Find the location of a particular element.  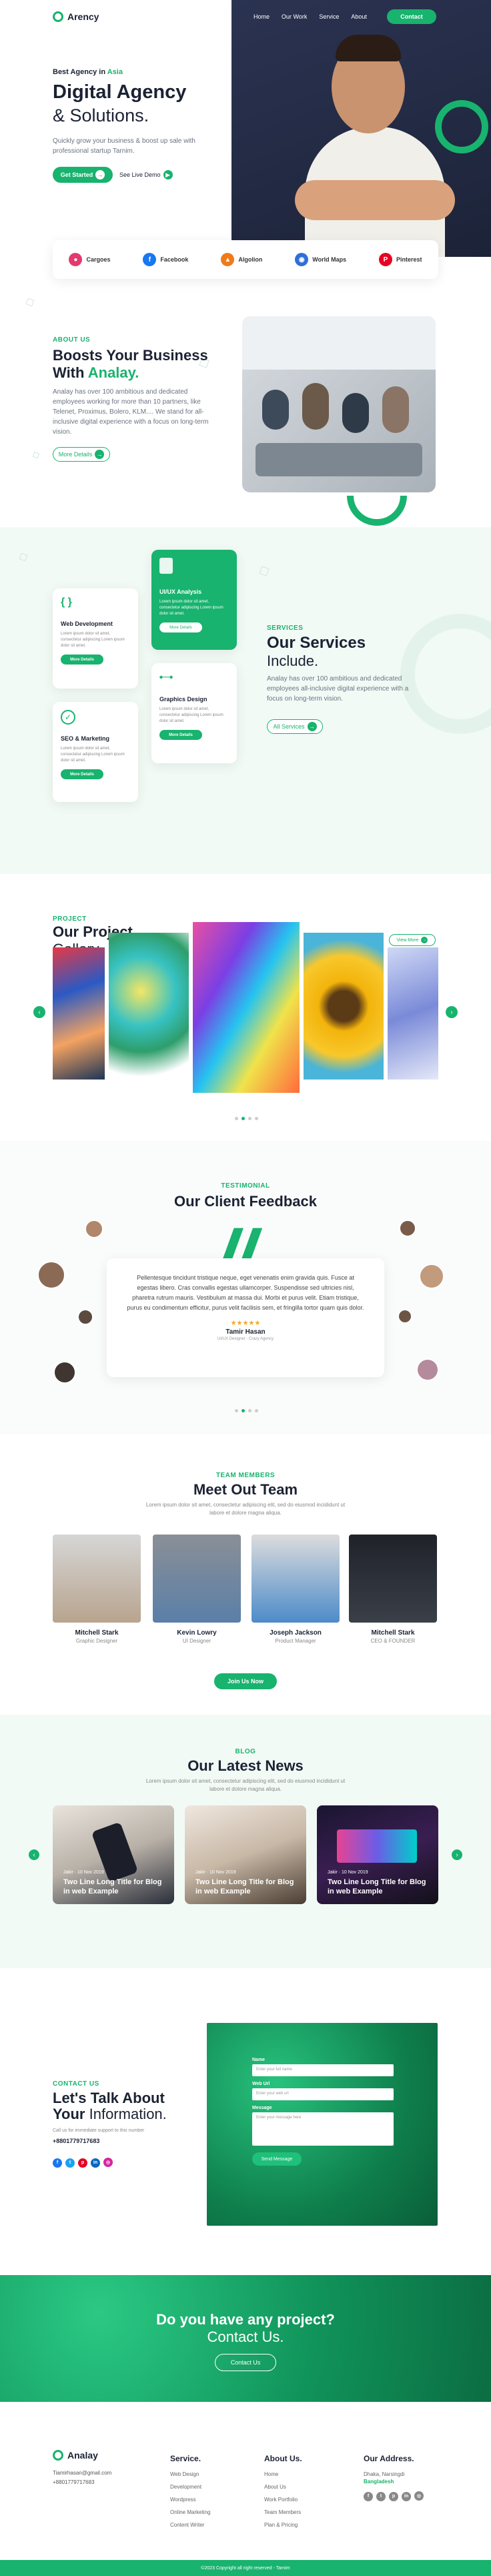

brand-pinterest: P Pinterest is located at coordinates (401, 259).